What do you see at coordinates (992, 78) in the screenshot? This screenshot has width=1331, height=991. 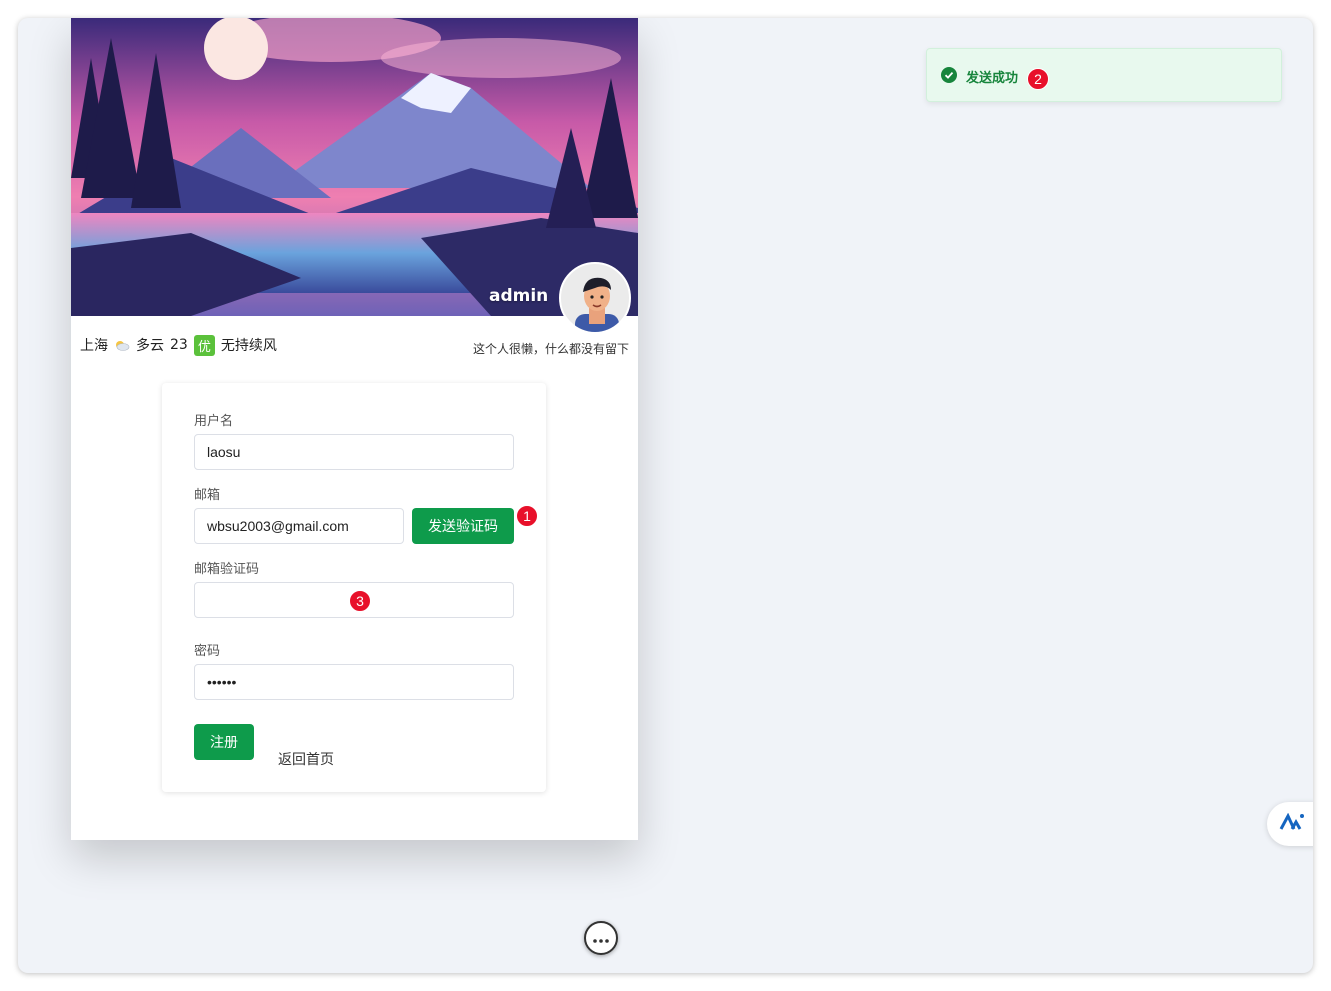 I see `toast-message: 发送成功` at bounding box center [992, 78].